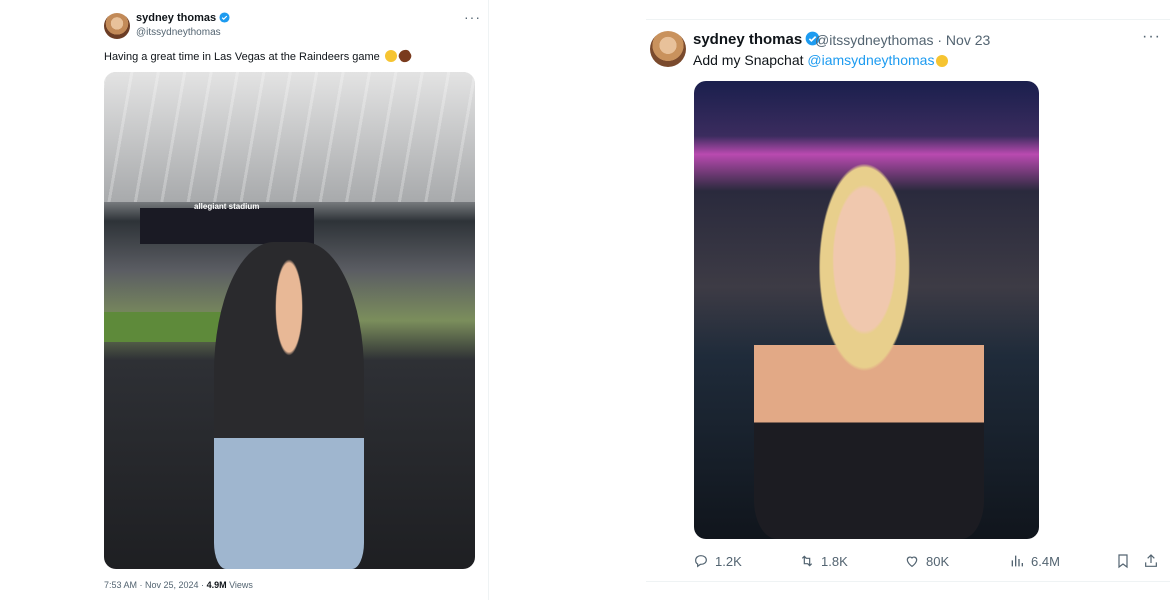 The image size is (1170, 600). What do you see at coordinates (701, 561) in the screenshot?
I see `reply-icon` at bounding box center [701, 561].